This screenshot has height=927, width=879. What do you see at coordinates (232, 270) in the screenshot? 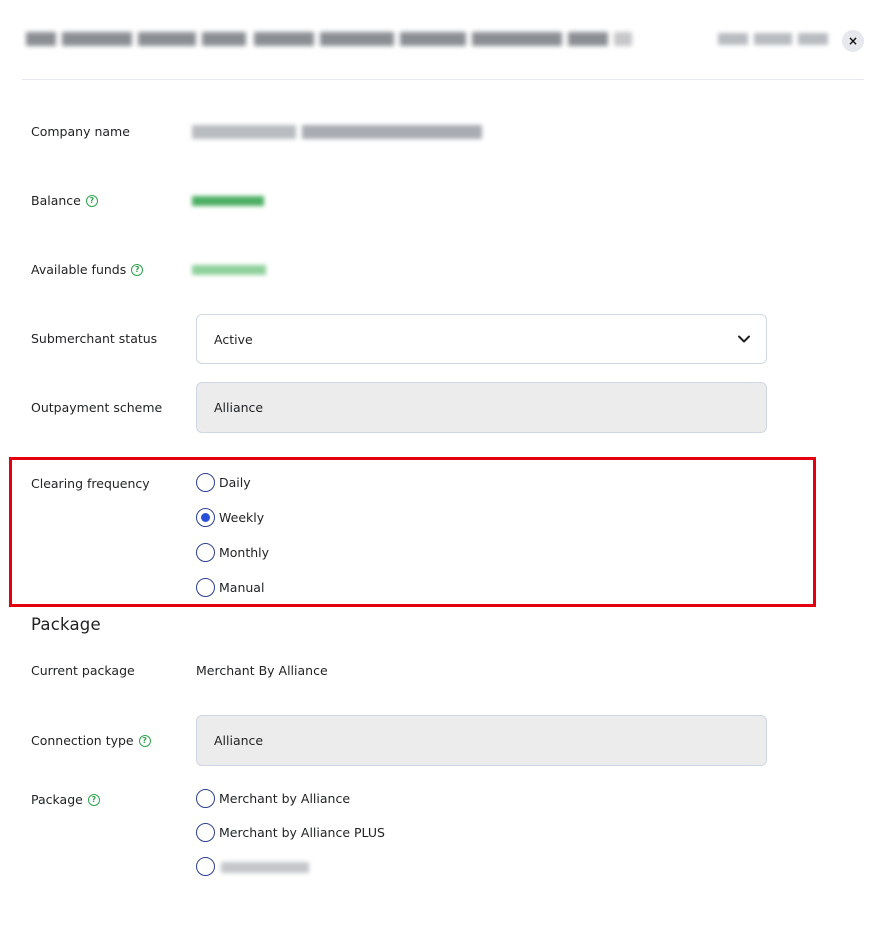
I see `available-funds-value-redacted` at bounding box center [232, 270].